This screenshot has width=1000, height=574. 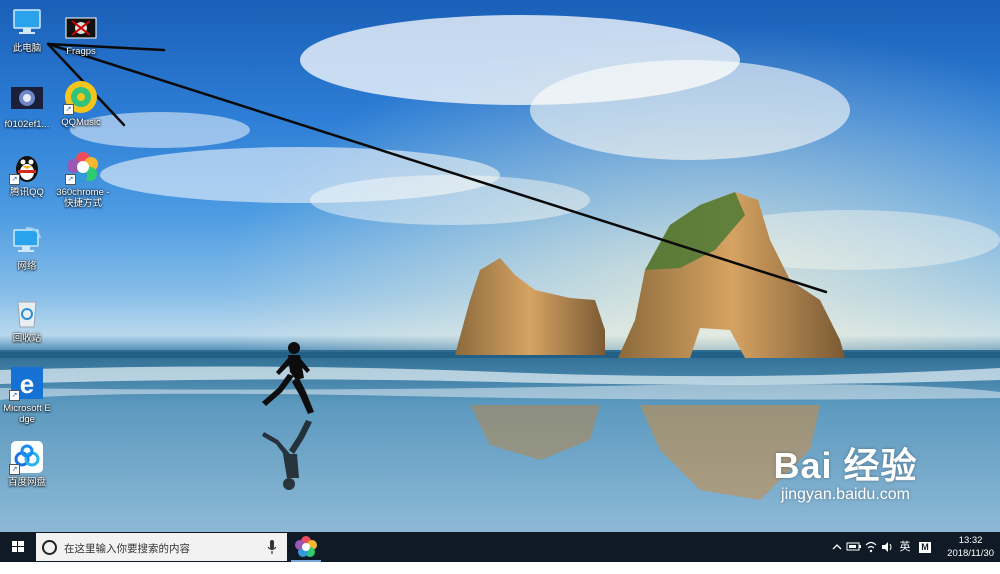 I want to click on ime-mode-indicator: M, so click(x=925, y=547).